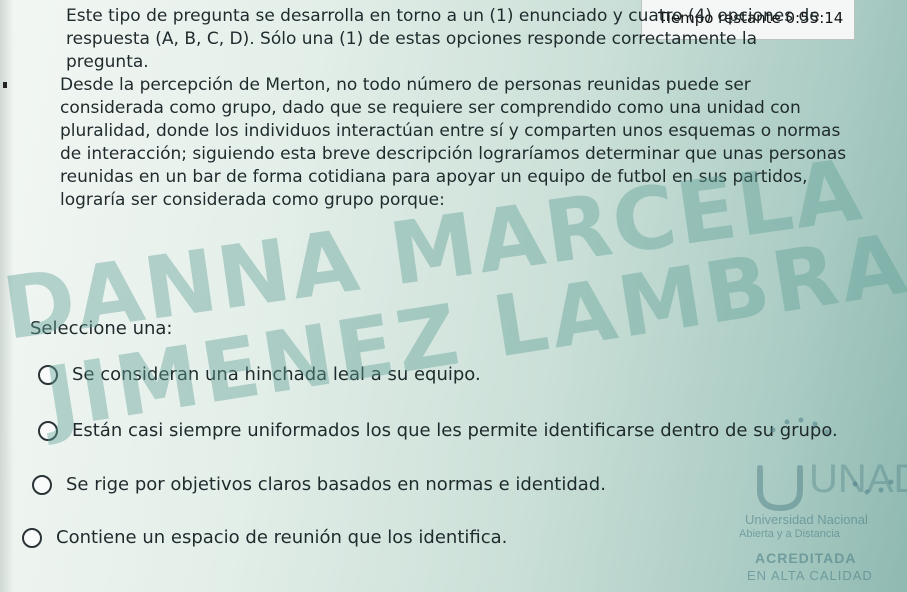  What do you see at coordinates (789, 534) in the screenshot?
I see `logo-university-subtitle: Abierta y a Distancia` at bounding box center [789, 534].